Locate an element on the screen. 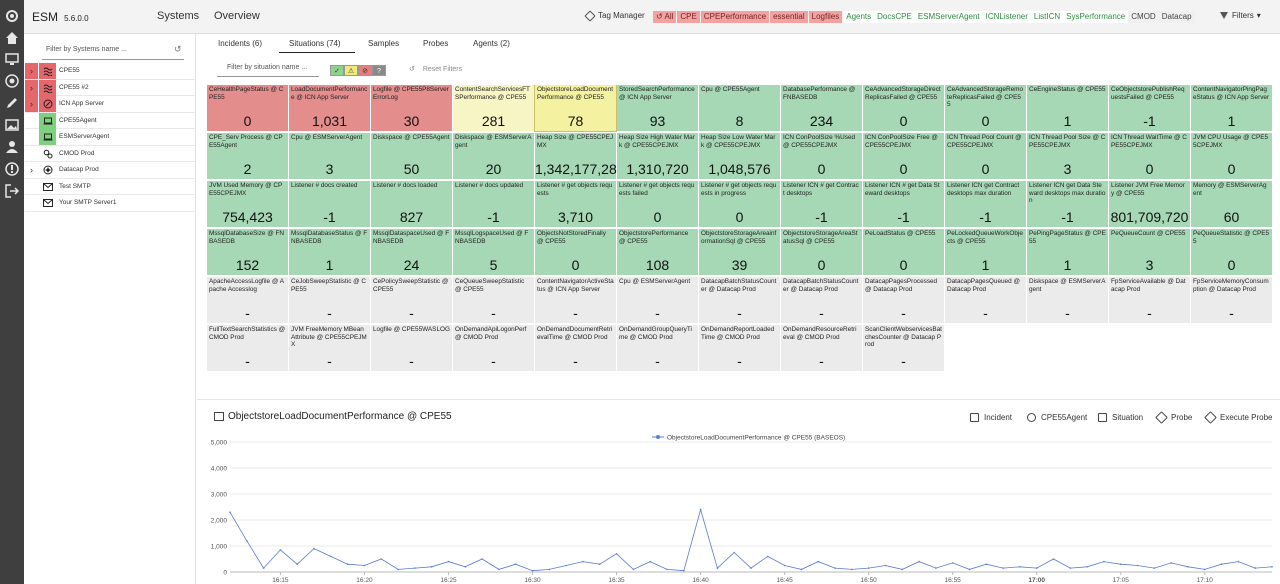 This screenshot has width=1280, height=584. situation-tile: CeQueueSweepStatistic @ CPE55 - is located at coordinates (493, 300).